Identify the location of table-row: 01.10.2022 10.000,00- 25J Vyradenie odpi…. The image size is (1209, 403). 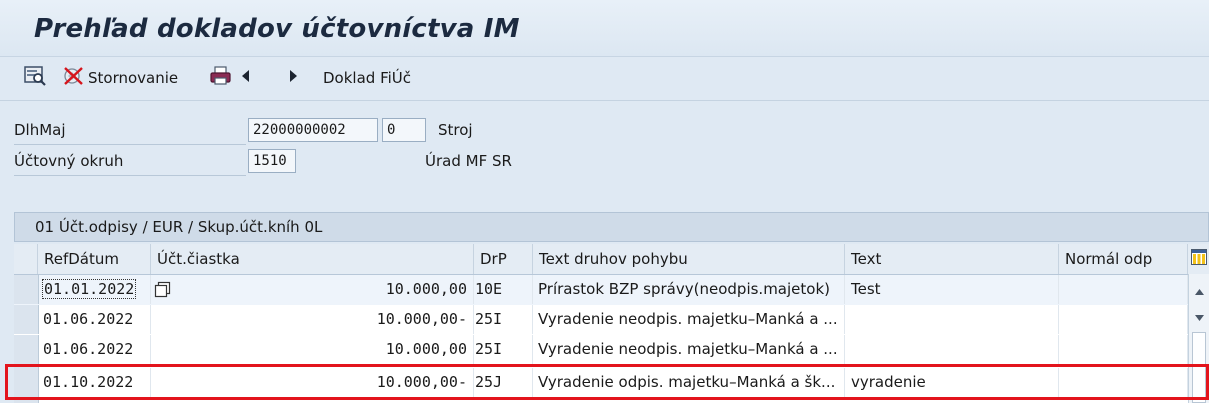
(611, 384).